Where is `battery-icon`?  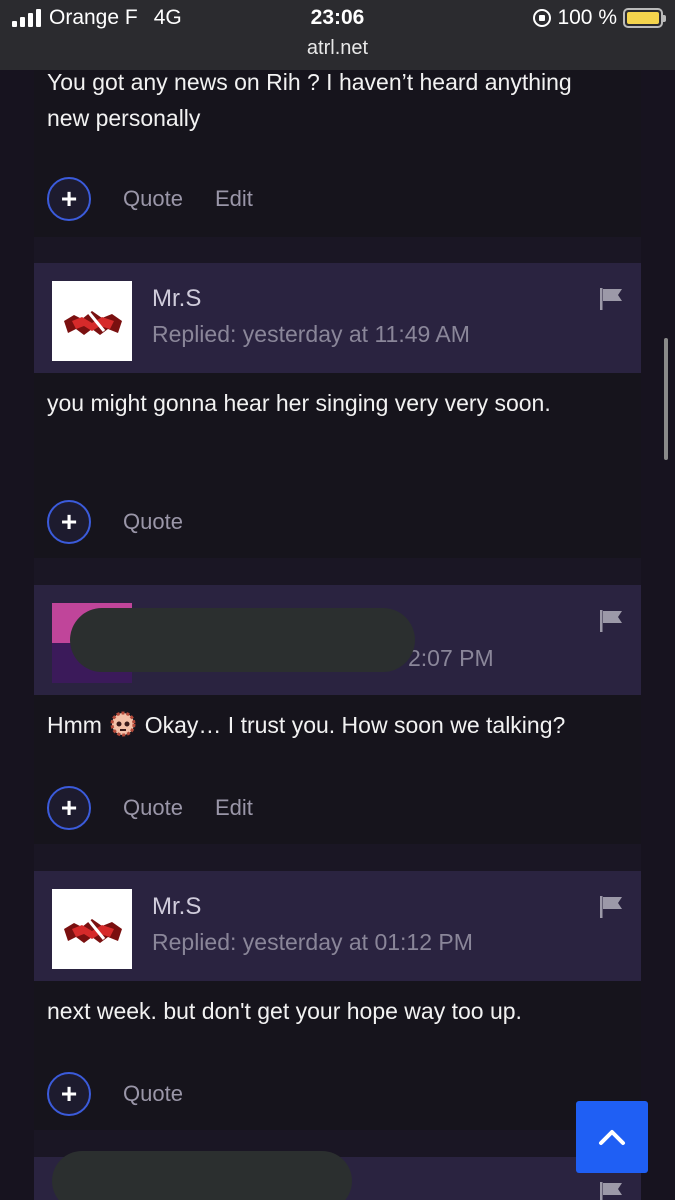 battery-icon is located at coordinates (644, 18).